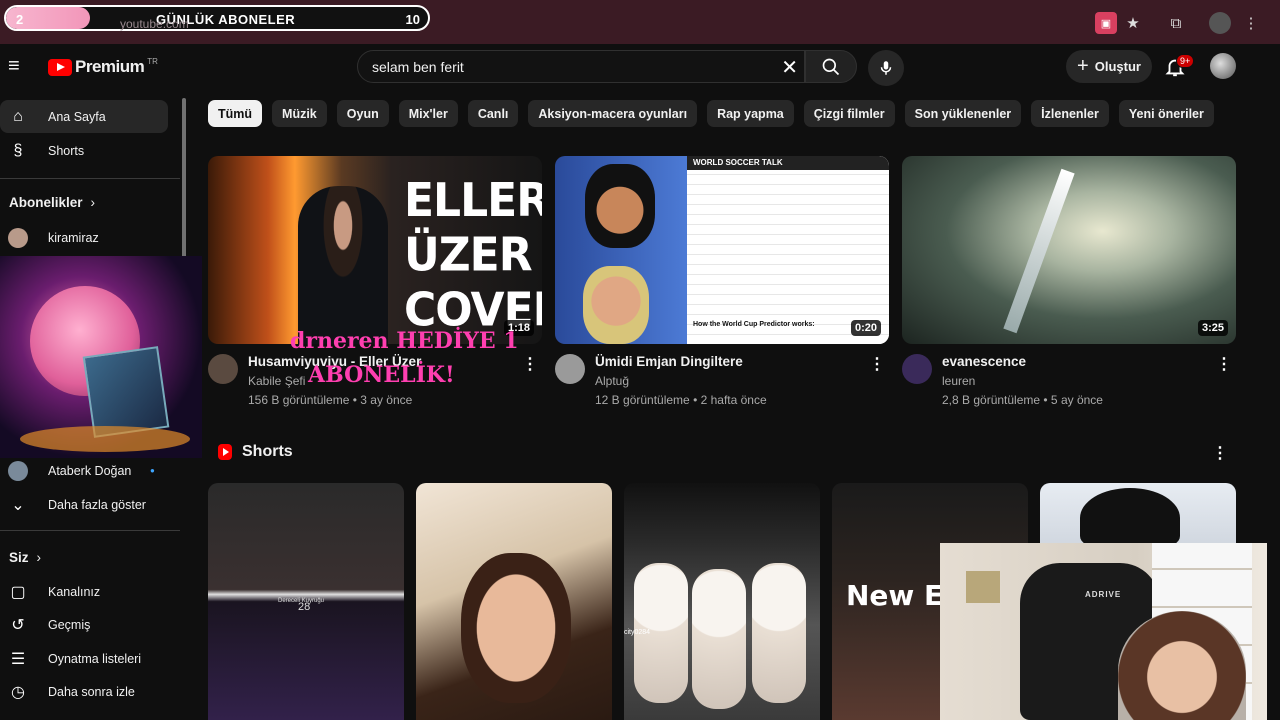 The height and width of the screenshot is (720, 1280). I want to click on prediction-table, so click(788, 250).